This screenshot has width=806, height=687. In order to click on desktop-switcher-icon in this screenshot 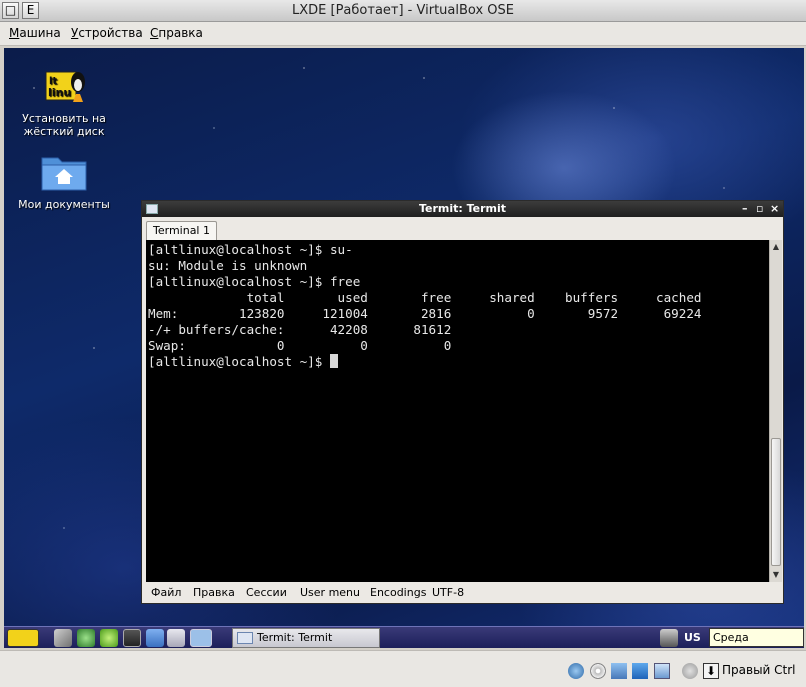, I will do `click(176, 638)`.